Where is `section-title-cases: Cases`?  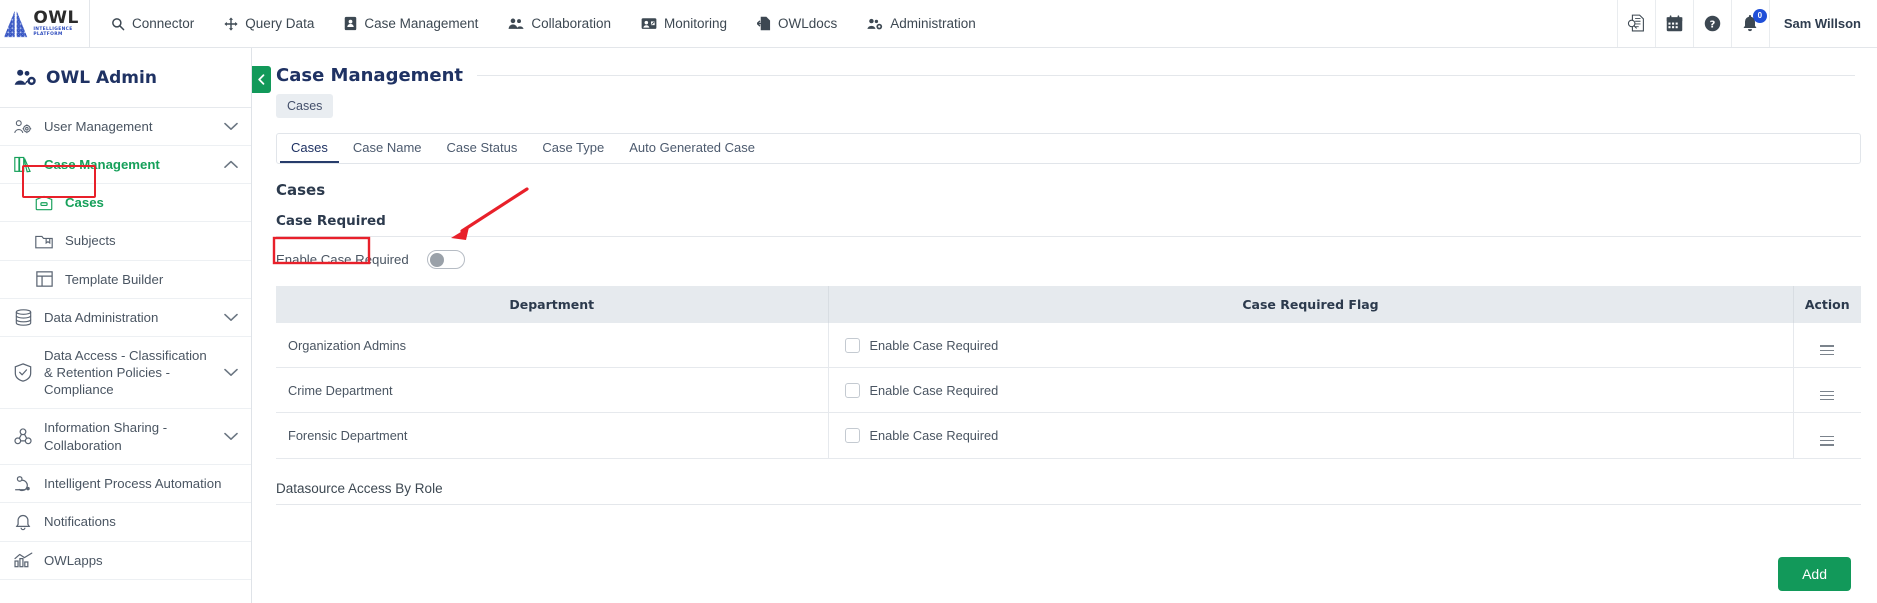
section-title-cases: Cases is located at coordinates (301, 190).